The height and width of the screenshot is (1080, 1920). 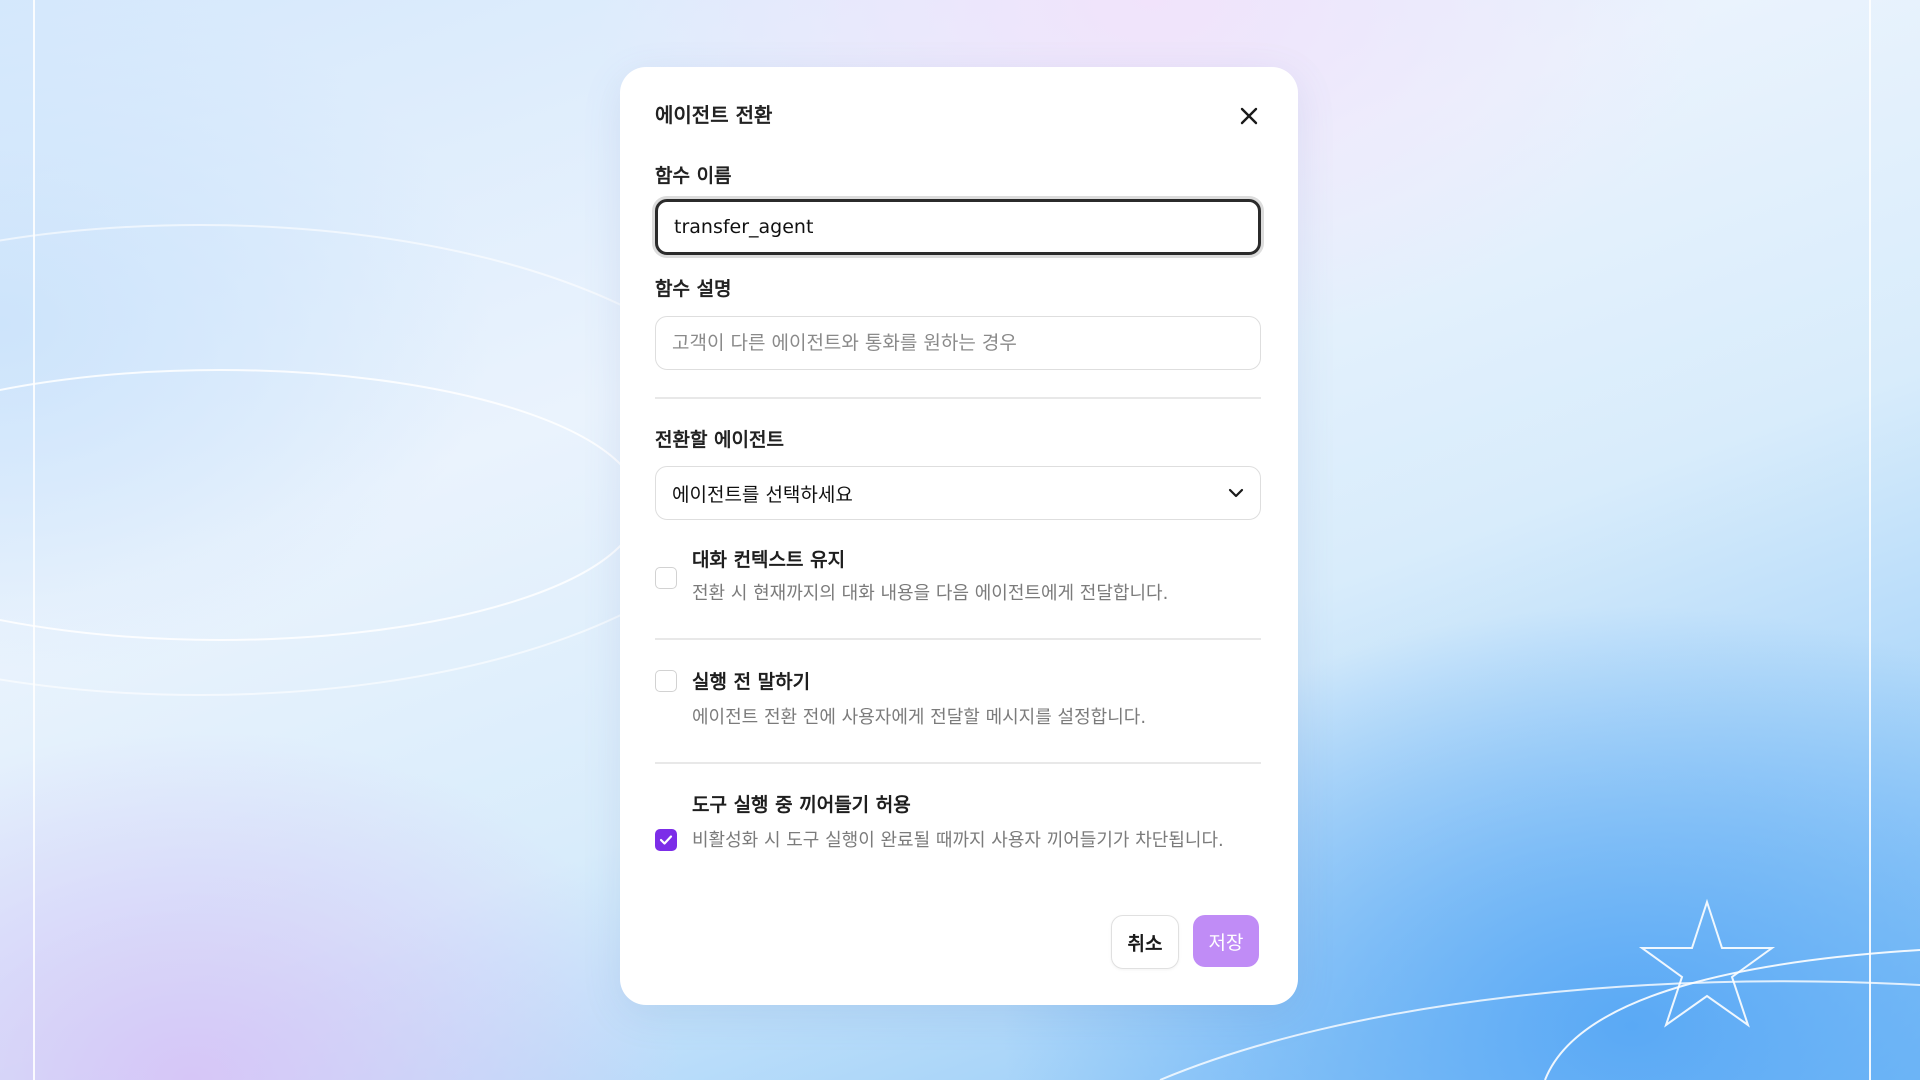 I want to click on function-description-label: 함수 설명, so click(x=693, y=289).